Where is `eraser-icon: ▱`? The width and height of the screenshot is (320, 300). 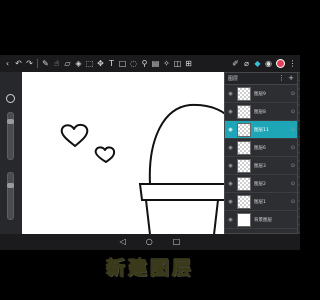
eraser-icon: ▱ is located at coordinates (67, 63).